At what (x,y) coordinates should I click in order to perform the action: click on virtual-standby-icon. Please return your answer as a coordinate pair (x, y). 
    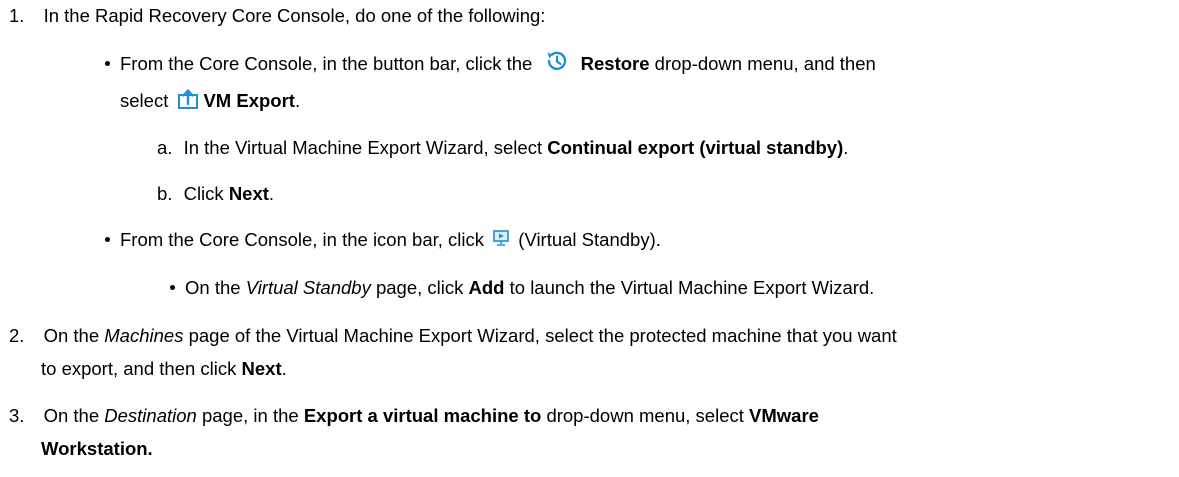
    Looking at the image, I should click on (501, 238).